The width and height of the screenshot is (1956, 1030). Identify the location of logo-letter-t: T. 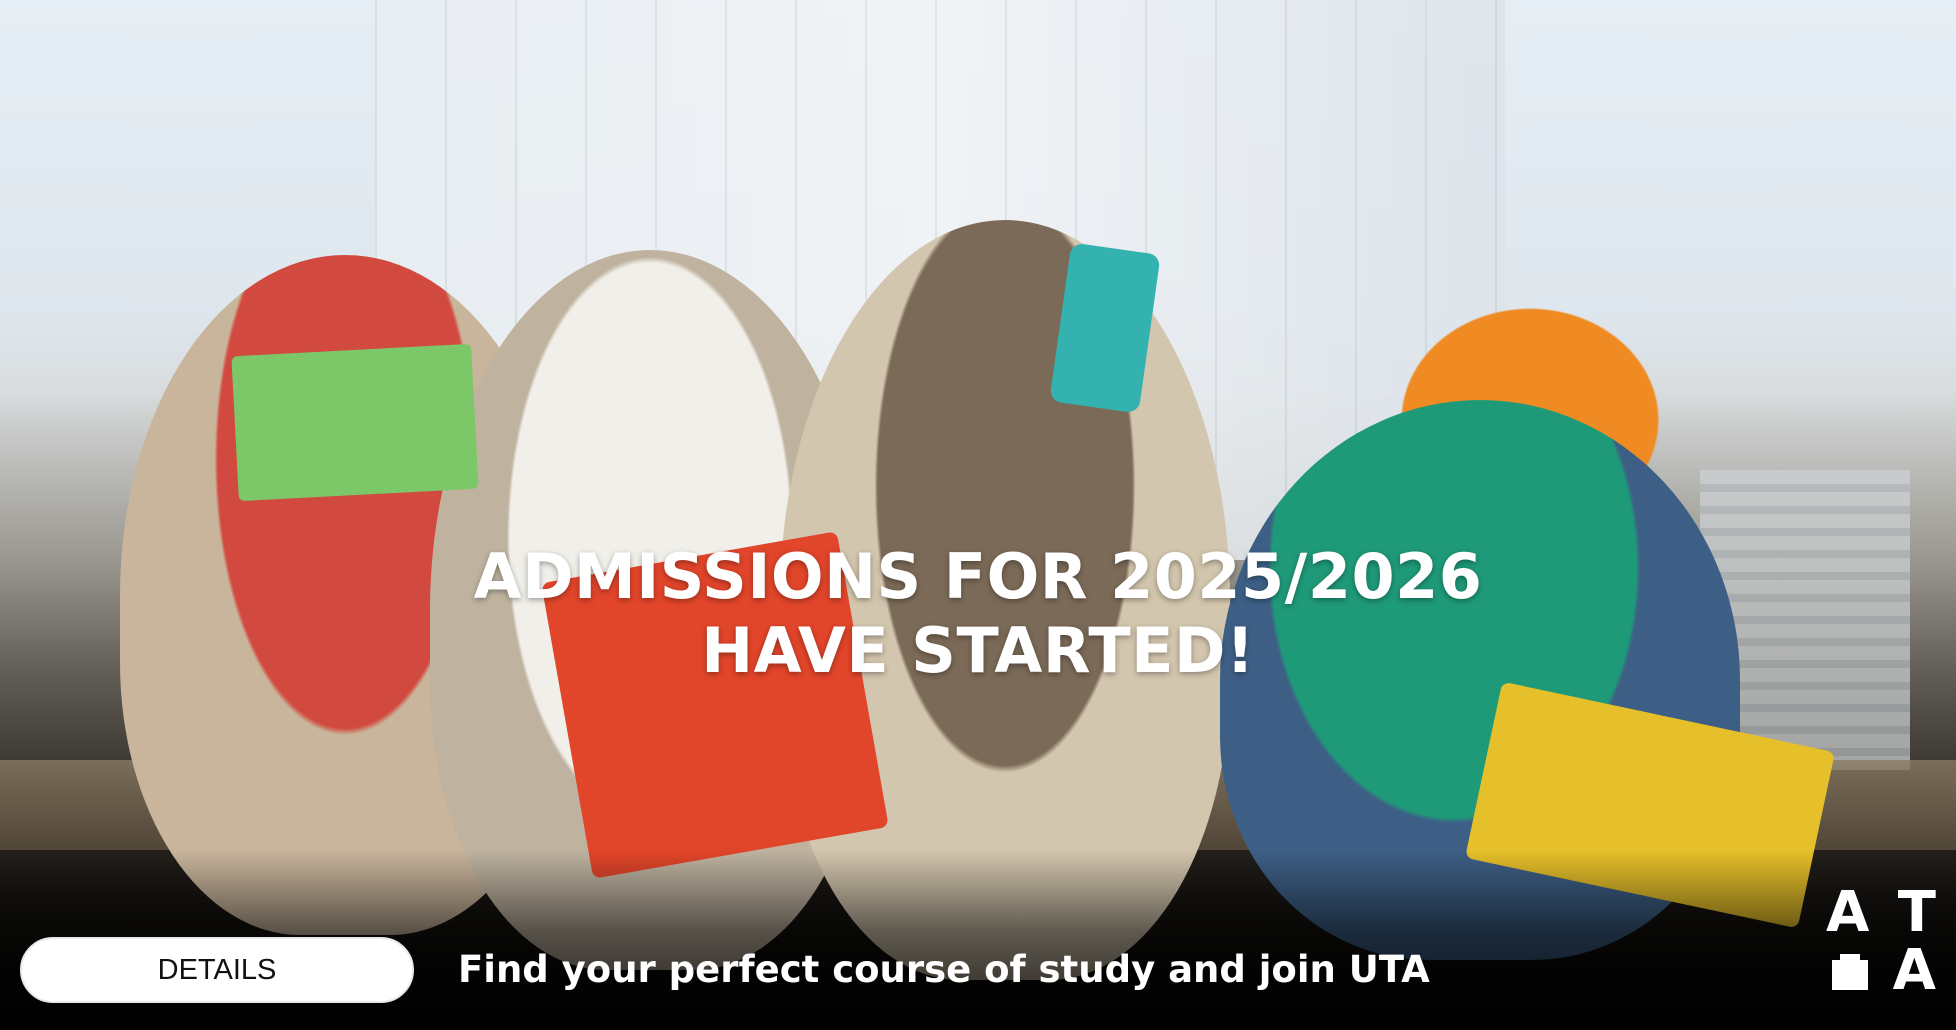
(1916, 912).